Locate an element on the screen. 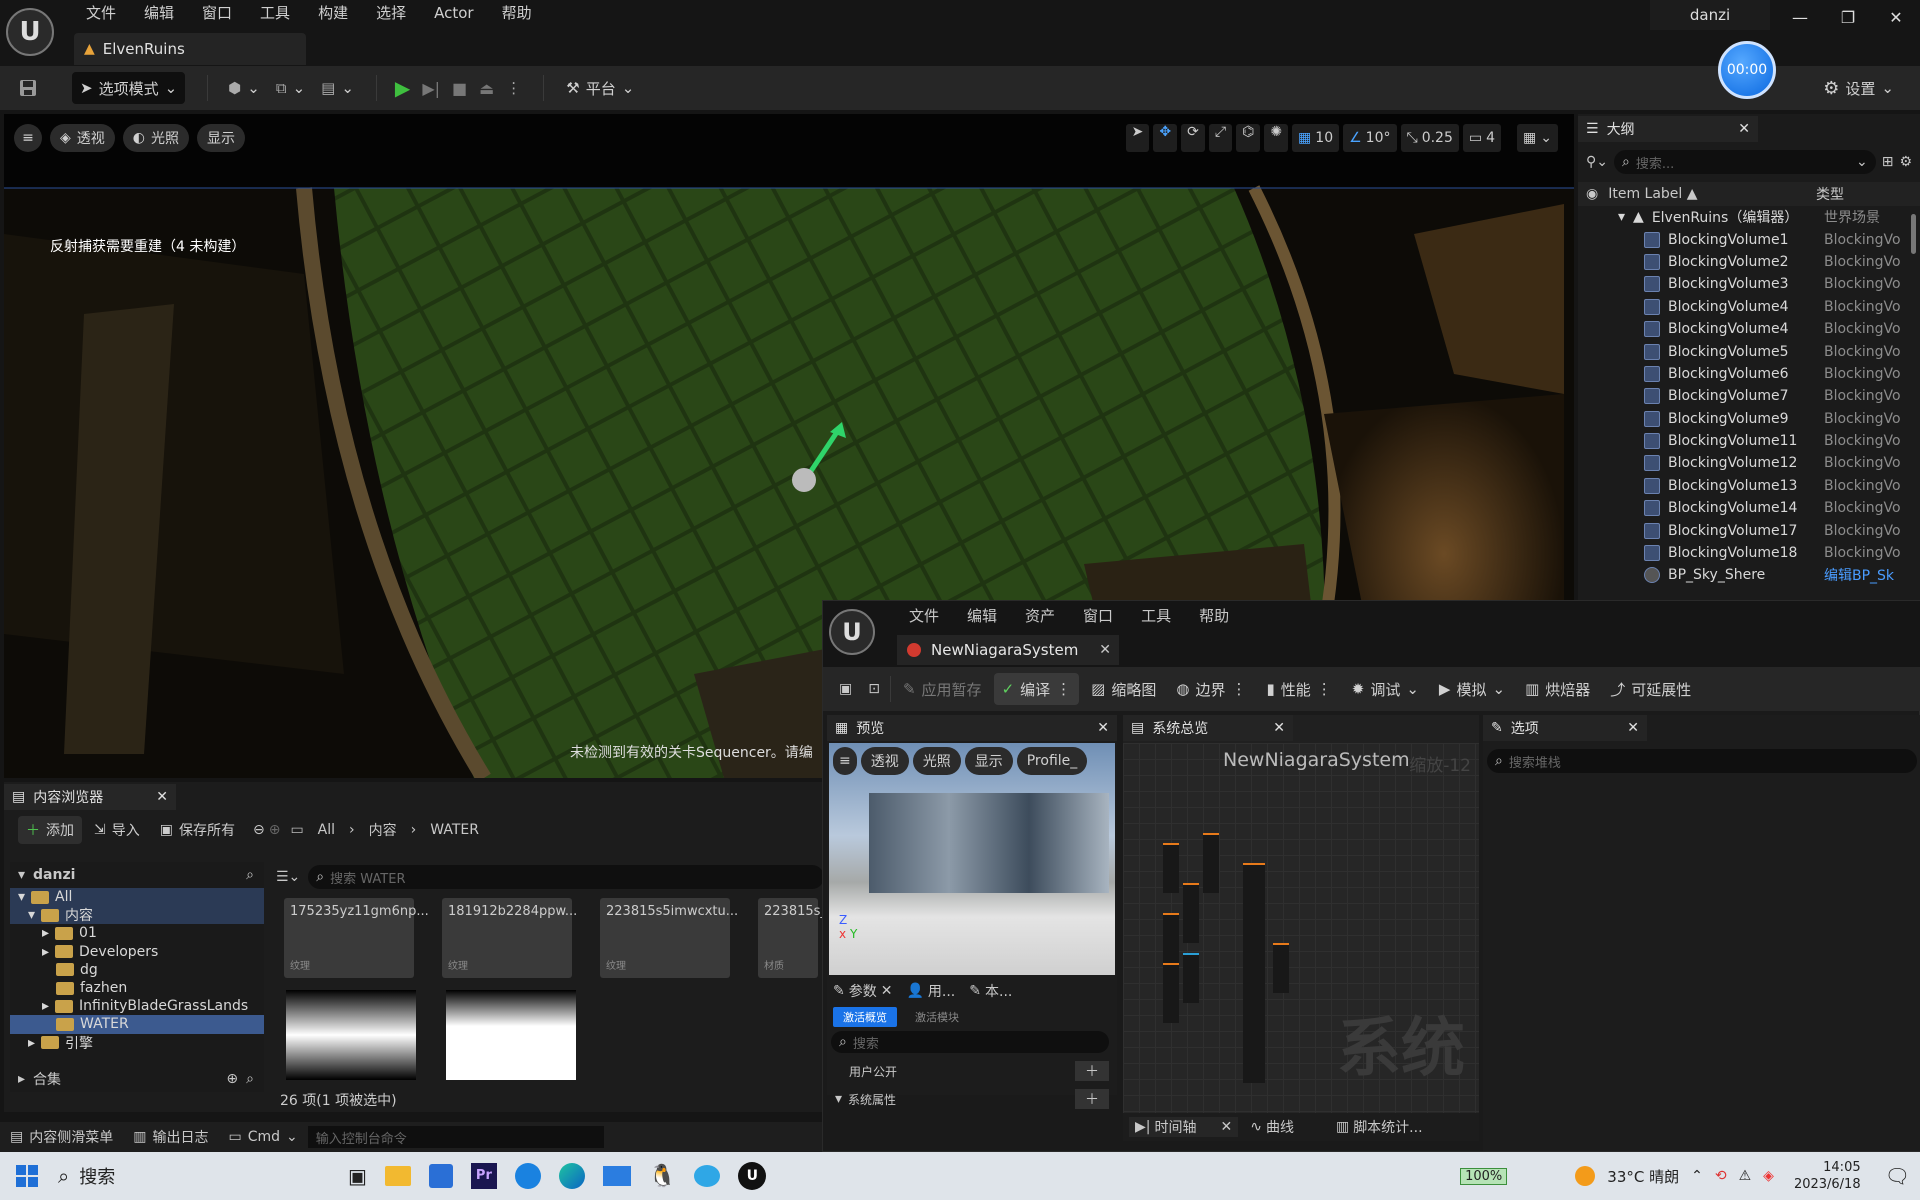 The image size is (1920, 1200). list-item: BlockingVolume2 BlockingVo is located at coordinates (1749, 262).